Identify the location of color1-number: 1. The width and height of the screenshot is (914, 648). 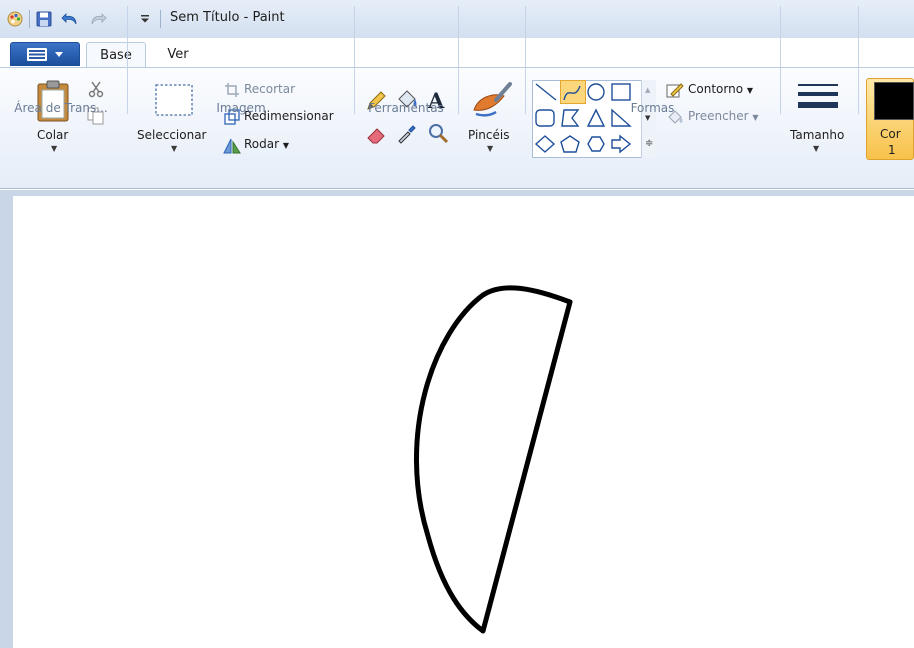
(892, 150).